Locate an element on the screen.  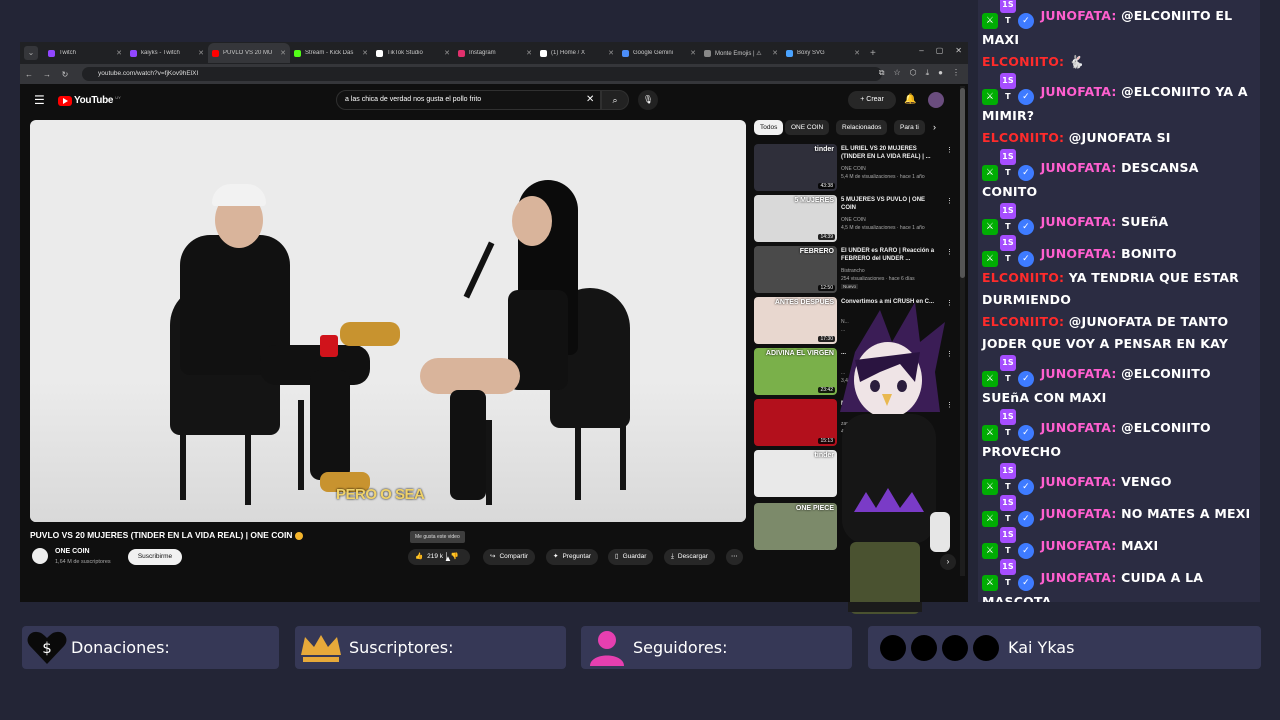
extensions-icon: ⬡ is located at coordinates (913, 73).